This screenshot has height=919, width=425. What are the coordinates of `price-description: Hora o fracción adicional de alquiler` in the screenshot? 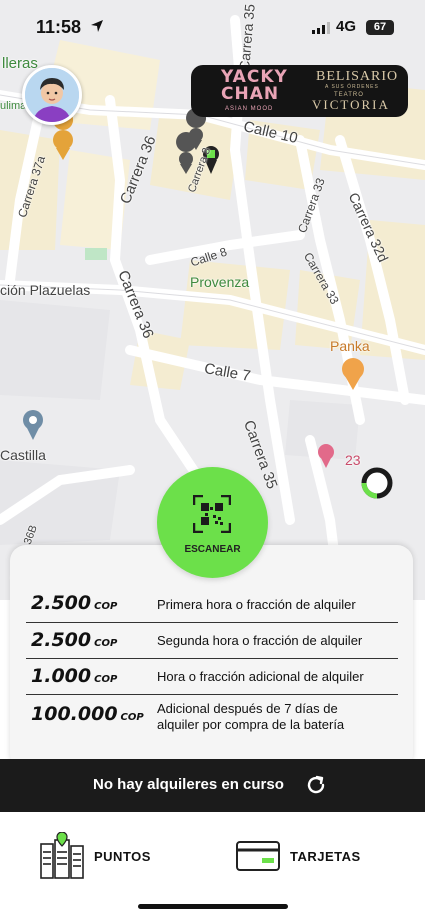 It's located at (260, 676).